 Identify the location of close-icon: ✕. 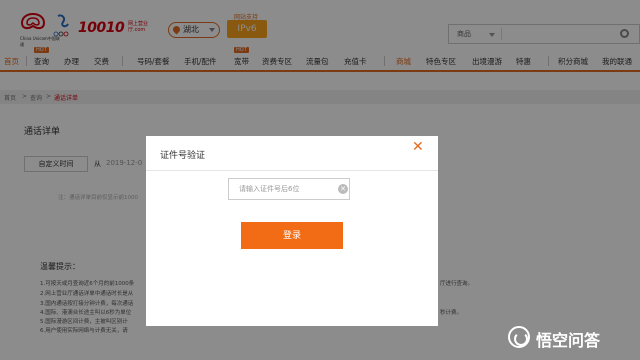
(418, 147).